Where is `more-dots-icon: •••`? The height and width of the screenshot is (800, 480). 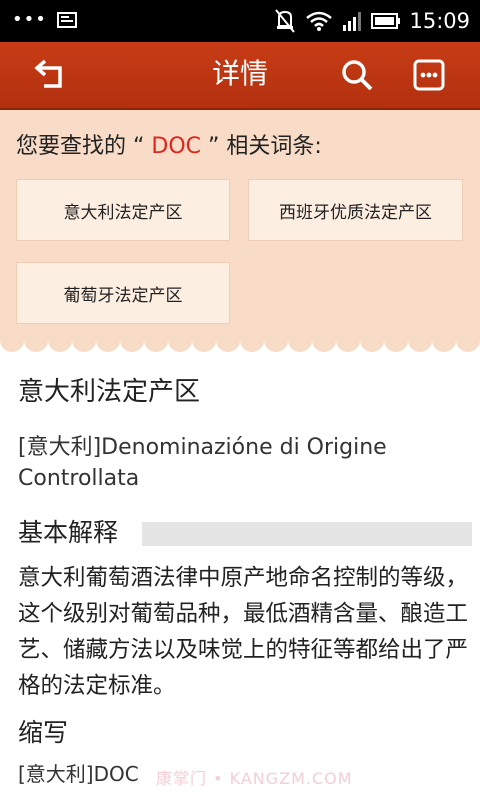 more-dots-icon: ••• is located at coordinates (29, 19).